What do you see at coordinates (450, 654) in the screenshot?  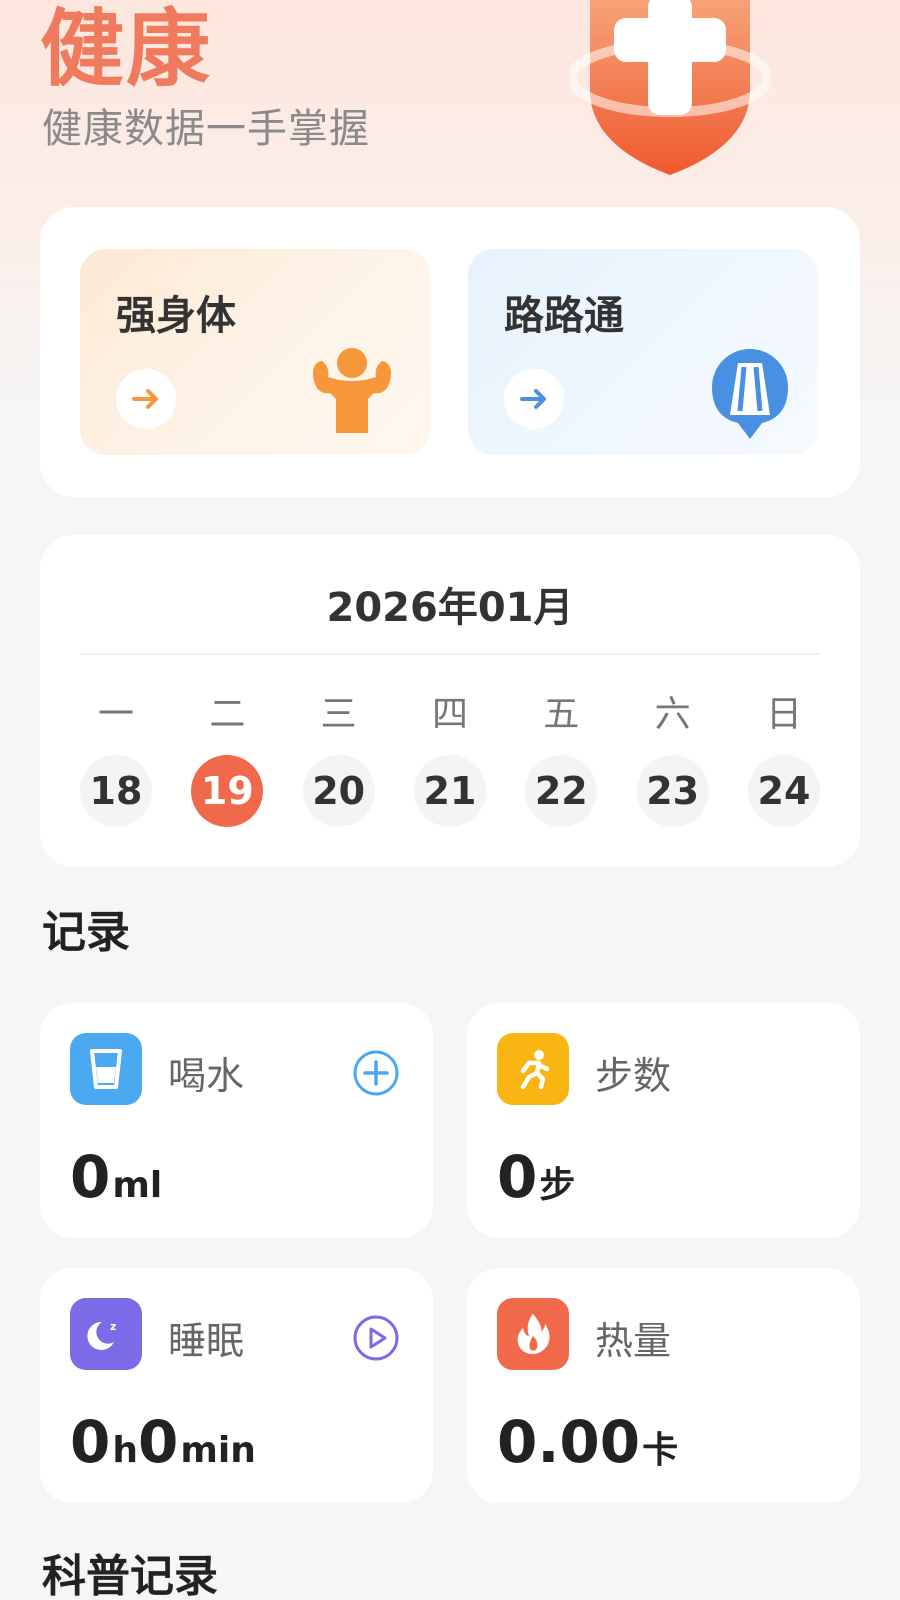 I see `divider` at bounding box center [450, 654].